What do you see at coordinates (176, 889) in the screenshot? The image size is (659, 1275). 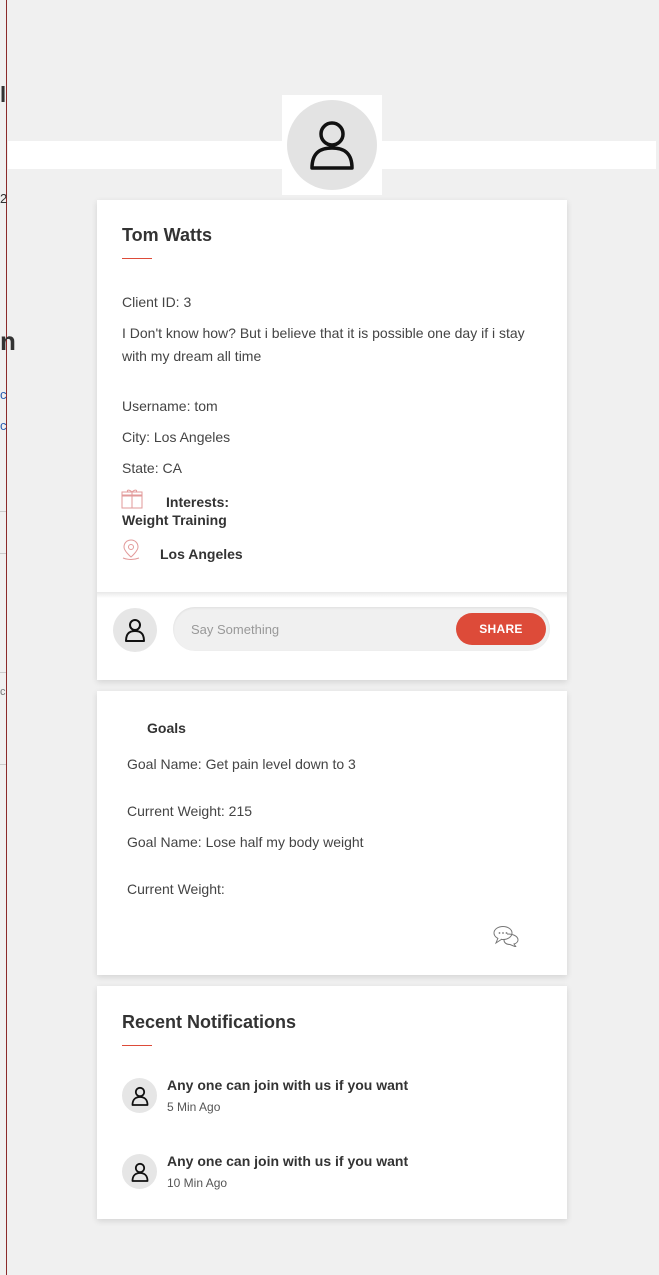 I see `current-weight: Current Weight:` at bounding box center [176, 889].